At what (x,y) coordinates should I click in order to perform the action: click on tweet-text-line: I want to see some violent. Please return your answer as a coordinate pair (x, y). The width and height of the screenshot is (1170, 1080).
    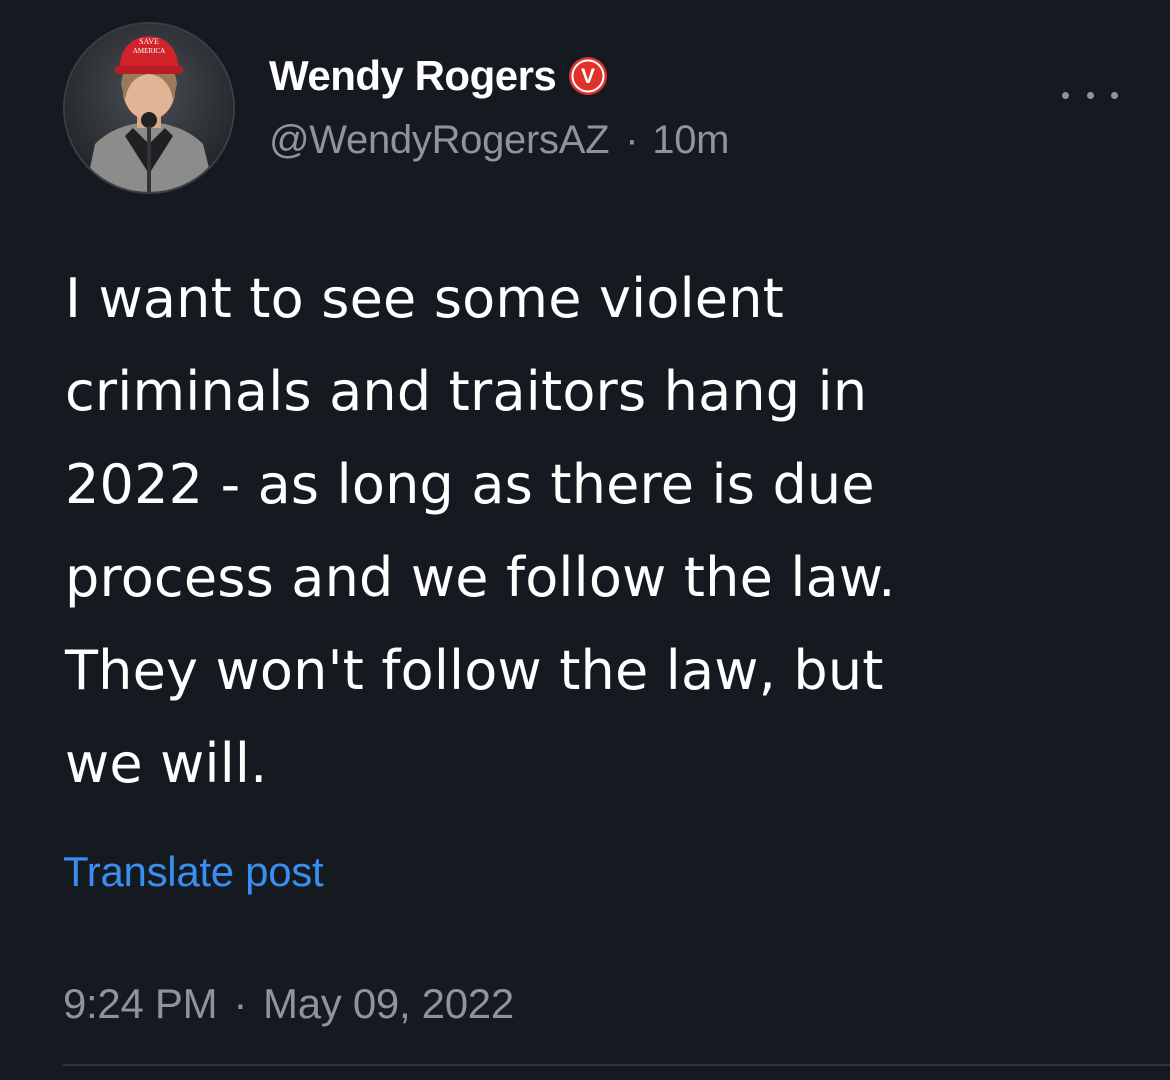
    Looking at the image, I should click on (425, 298).